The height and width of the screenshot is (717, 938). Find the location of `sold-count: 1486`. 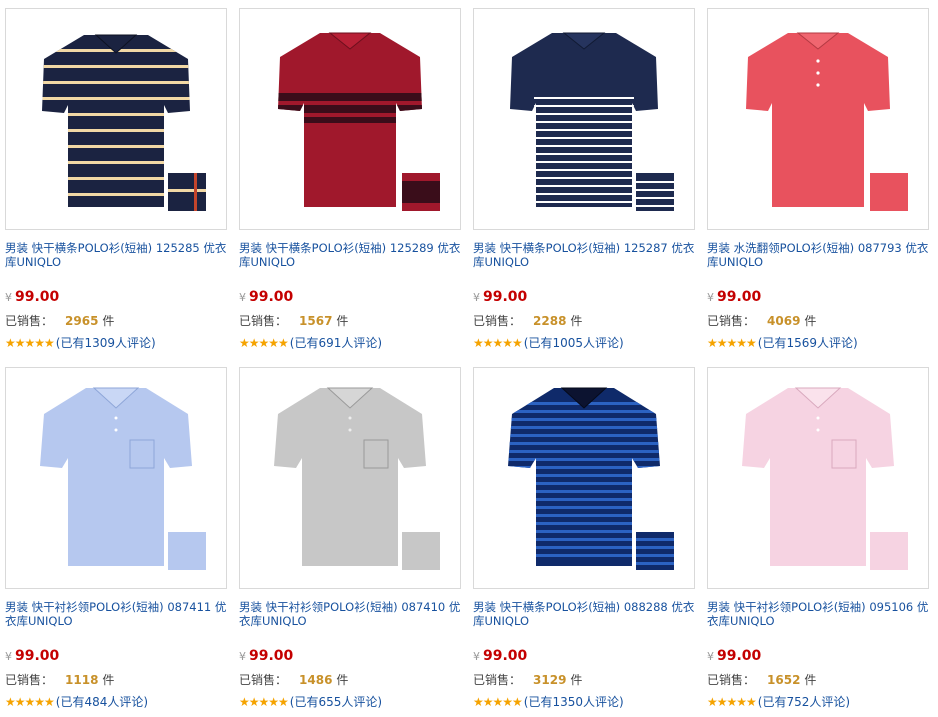

sold-count: 1486 is located at coordinates (316, 680).